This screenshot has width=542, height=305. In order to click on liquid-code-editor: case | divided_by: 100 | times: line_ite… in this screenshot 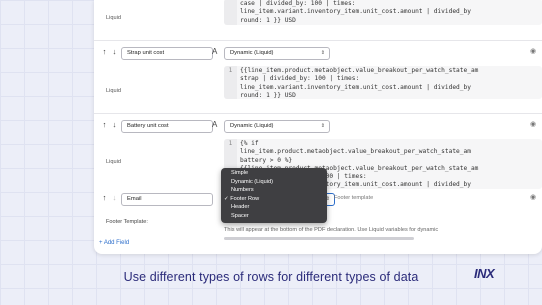, I will do `click(383, 12)`.